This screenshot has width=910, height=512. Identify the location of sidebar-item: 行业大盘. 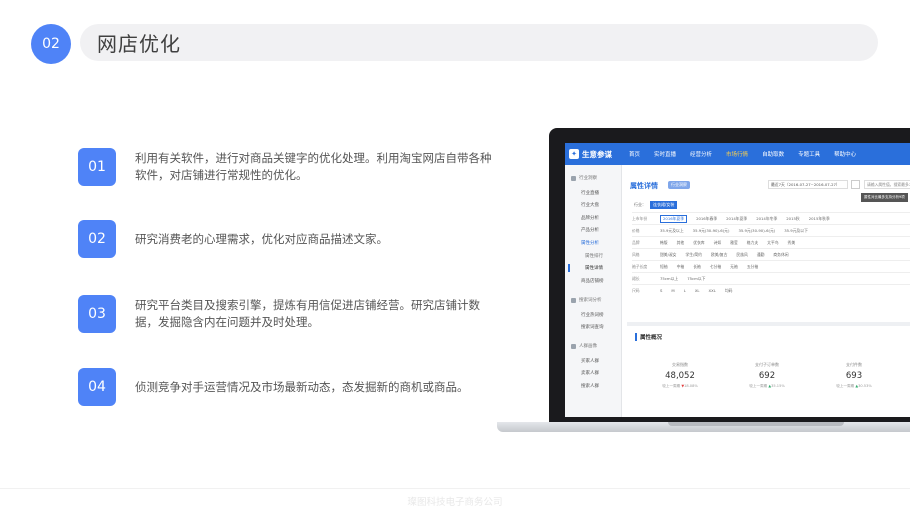
(590, 205).